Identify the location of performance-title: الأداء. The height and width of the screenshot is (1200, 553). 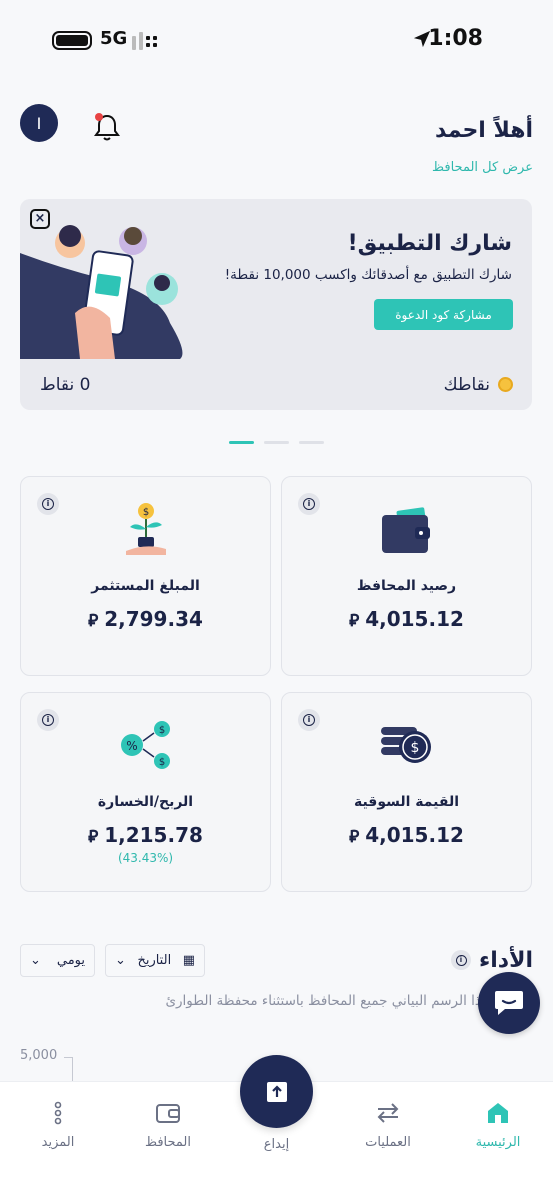
(505, 960).